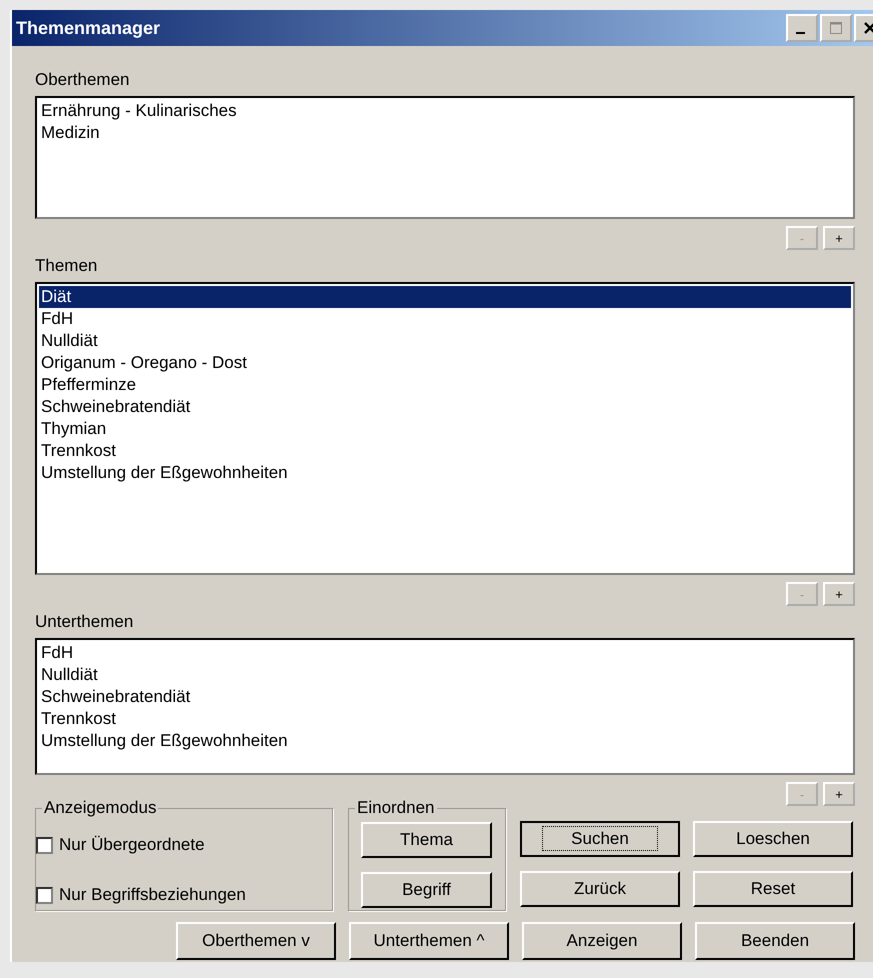 The height and width of the screenshot is (978, 873). Describe the element at coordinates (445, 385) in the screenshot. I see `list-item: Pfefferminze` at that location.